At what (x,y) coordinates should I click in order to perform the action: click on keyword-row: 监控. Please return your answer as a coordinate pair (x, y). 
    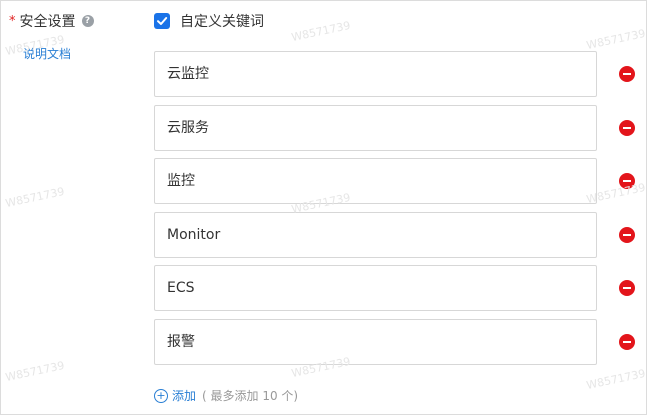
    Looking at the image, I should click on (394, 181).